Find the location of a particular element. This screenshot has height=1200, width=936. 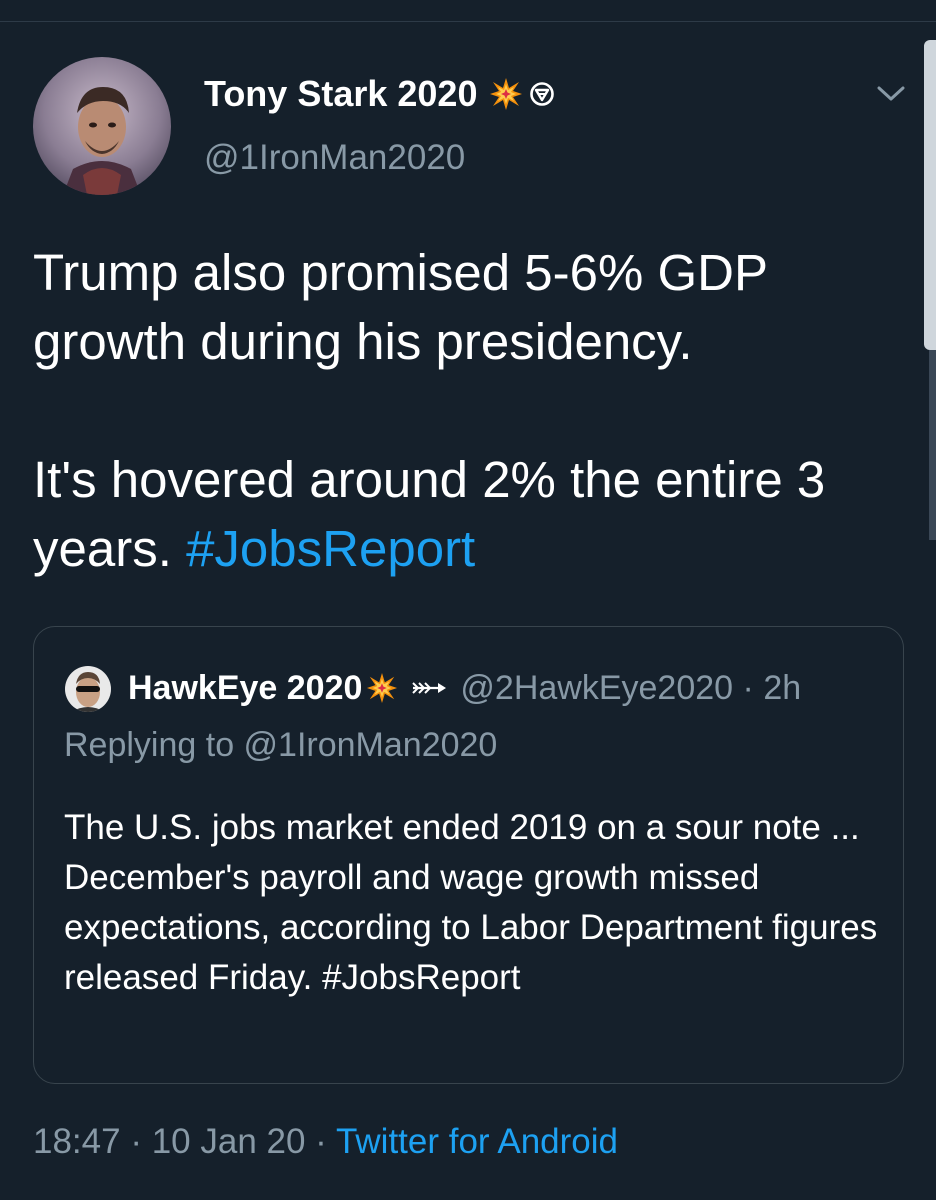

replying-to-prefix: Replying to is located at coordinates (154, 745).